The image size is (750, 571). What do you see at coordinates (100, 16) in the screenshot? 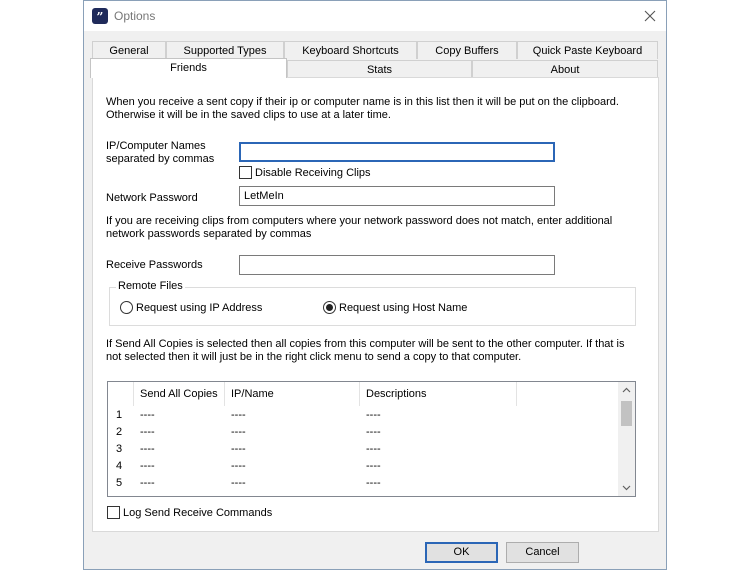
I see `app-icon: ”` at bounding box center [100, 16].